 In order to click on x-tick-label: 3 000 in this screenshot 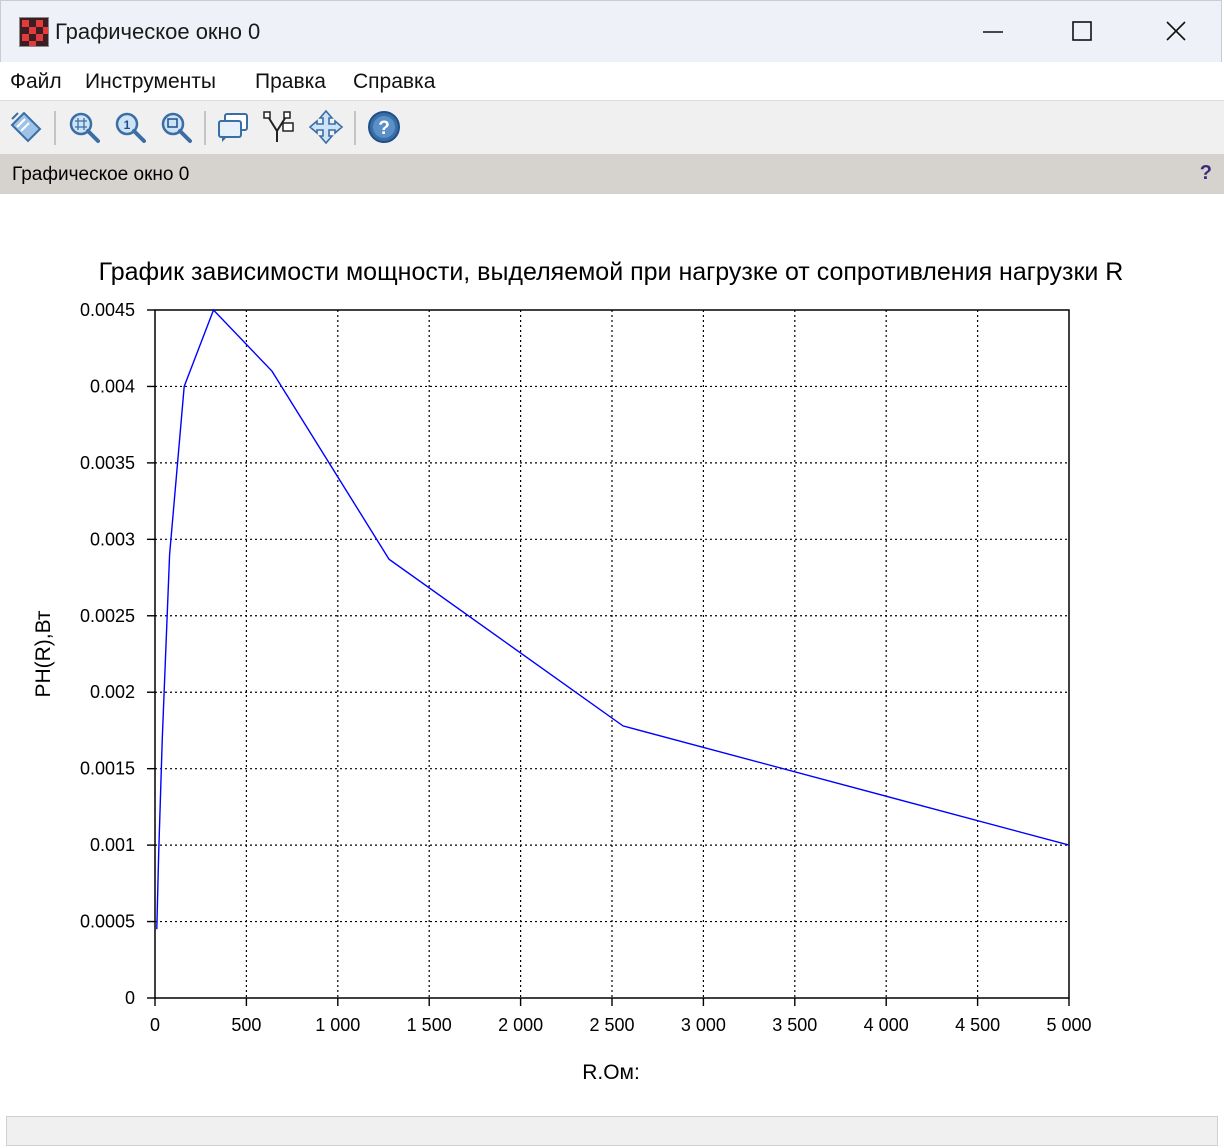, I will do `click(703, 1025)`.